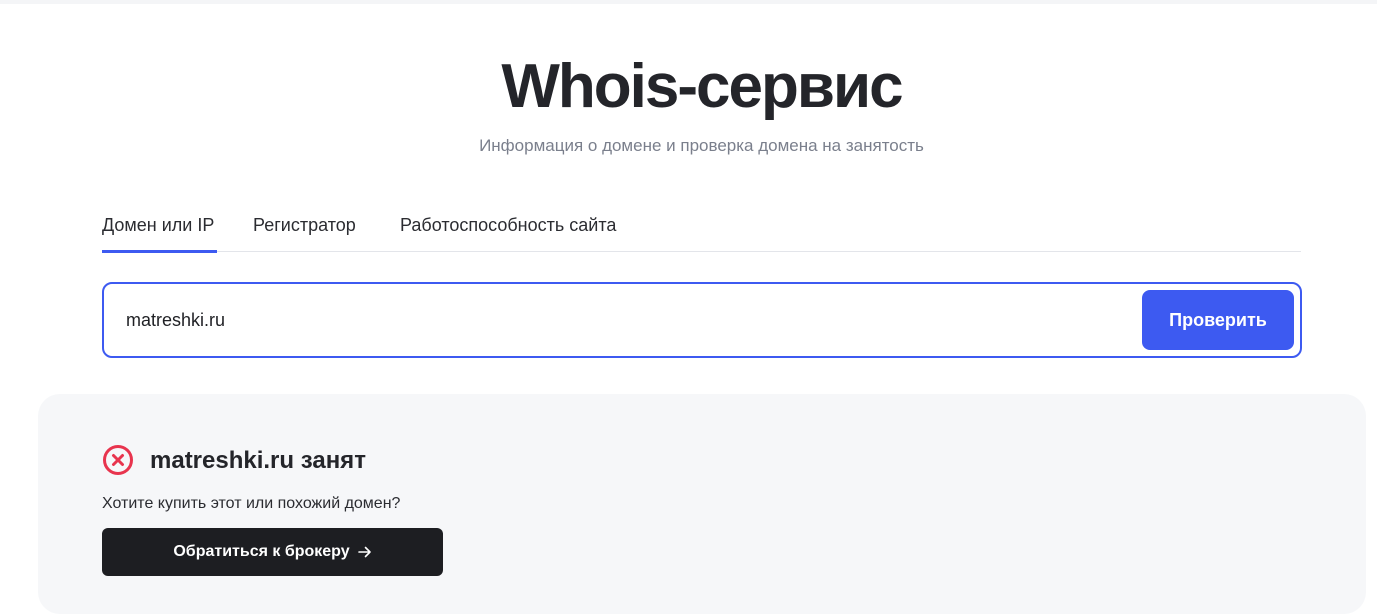 The width and height of the screenshot is (1377, 614). What do you see at coordinates (1218, 320) in the screenshot?
I see `check-button: Проверить` at bounding box center [1218, 320].